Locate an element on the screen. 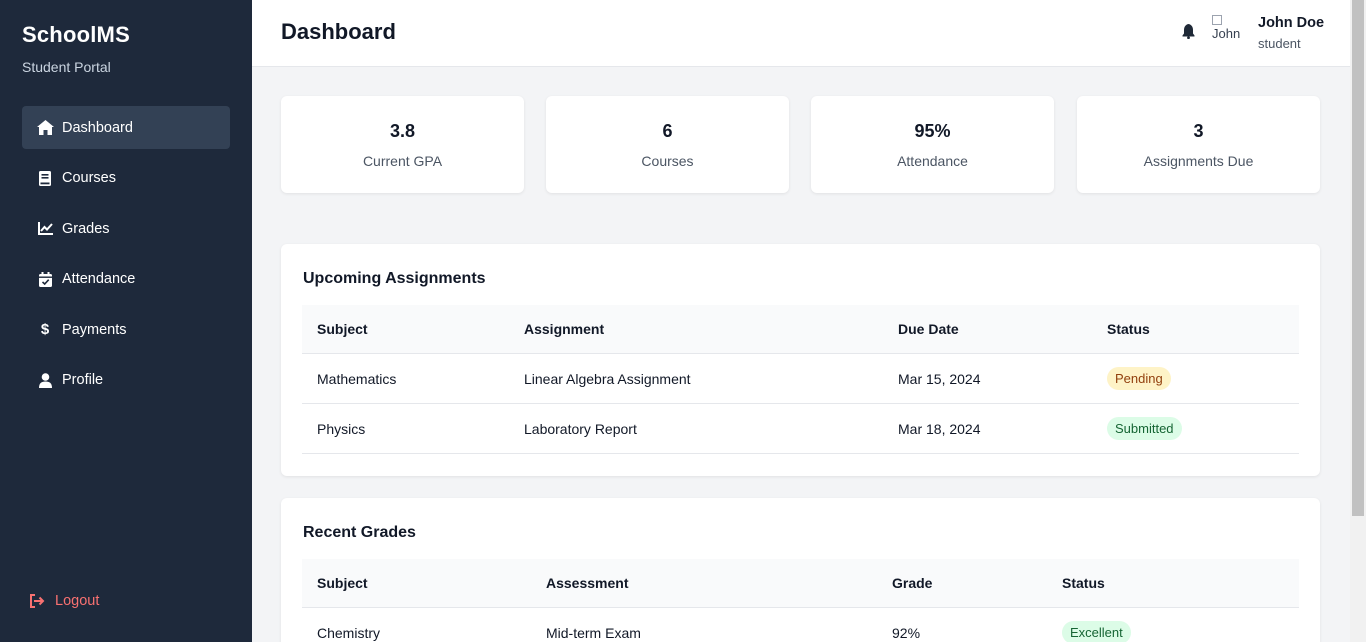  broken-image-icon is located at coordinates (1217, 20).